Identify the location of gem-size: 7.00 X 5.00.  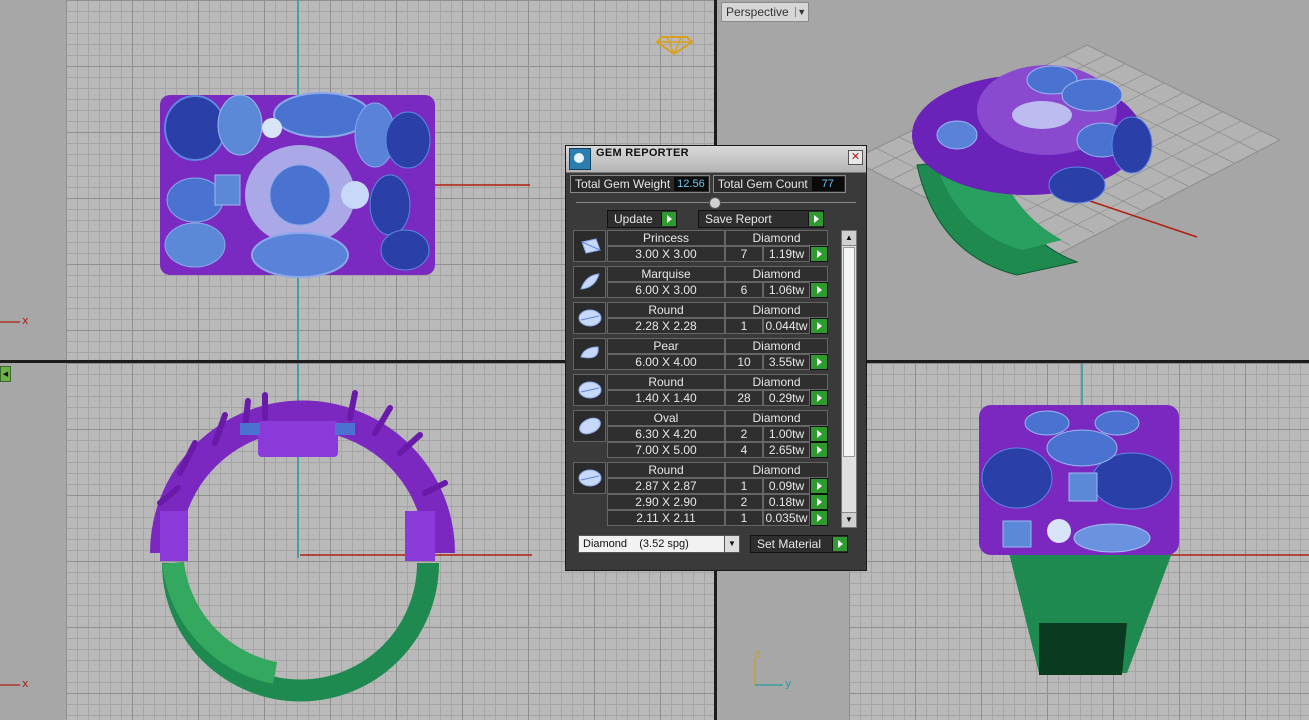
(666, 450).